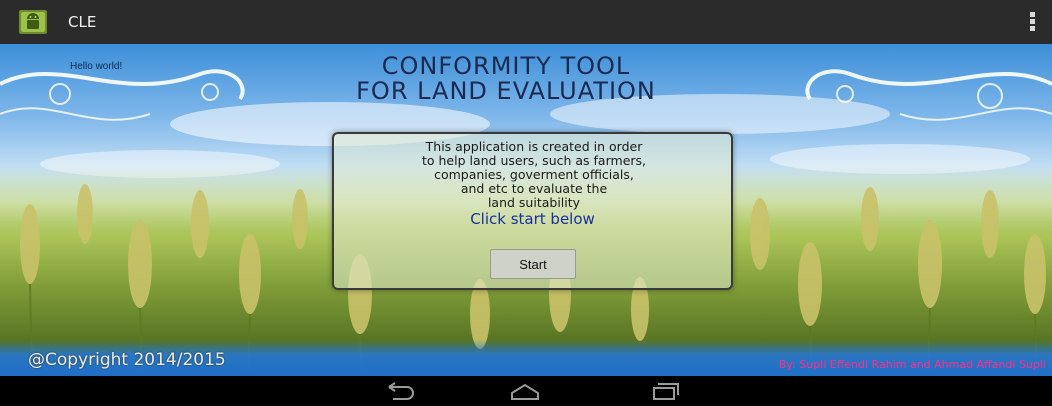 This screenshot has height=406, width=1052. Describe the element at coordinates (506, 66) in the screenshot. I see `app-heading-line1: CONFORMITY TOOL` at that location.